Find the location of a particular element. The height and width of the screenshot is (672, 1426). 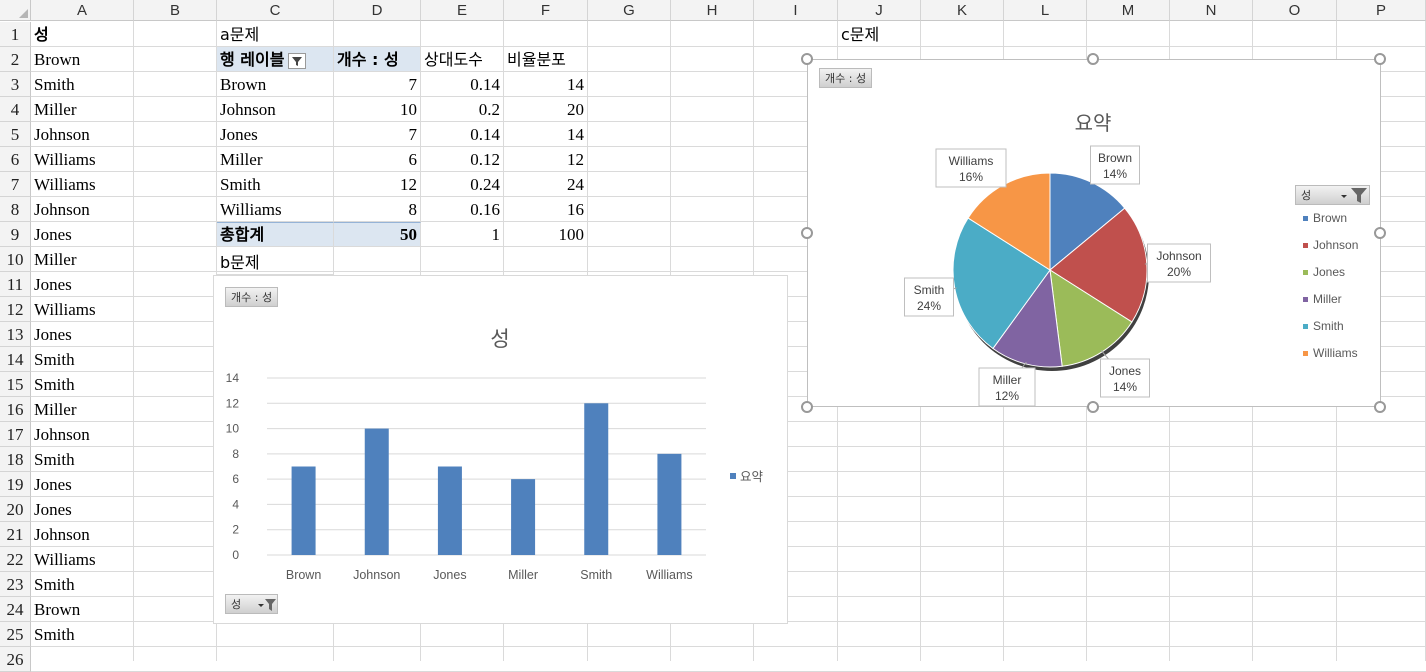

row-header-7: 7 is located at coordinates (15, 184).